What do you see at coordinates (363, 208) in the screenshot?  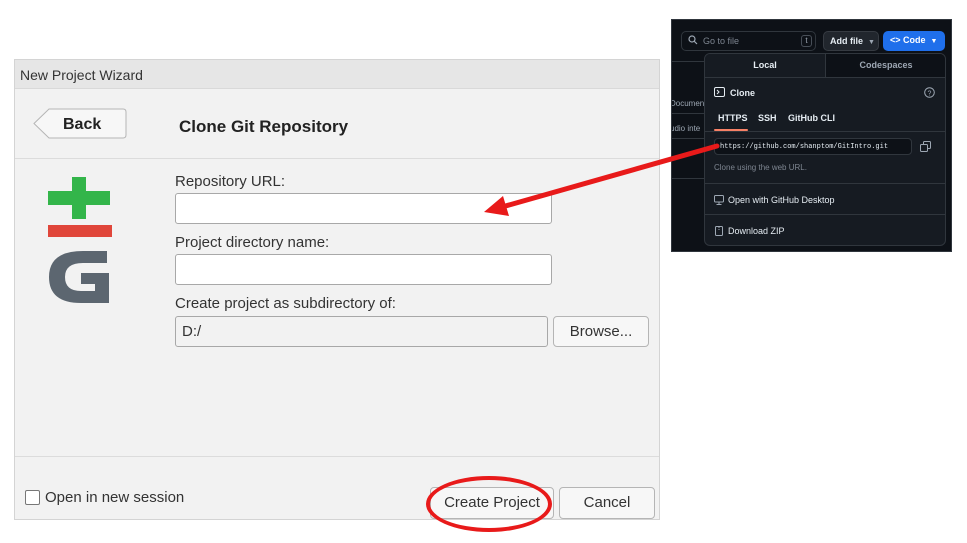 I see `repo-url-input` at bounding box center [363, 208].